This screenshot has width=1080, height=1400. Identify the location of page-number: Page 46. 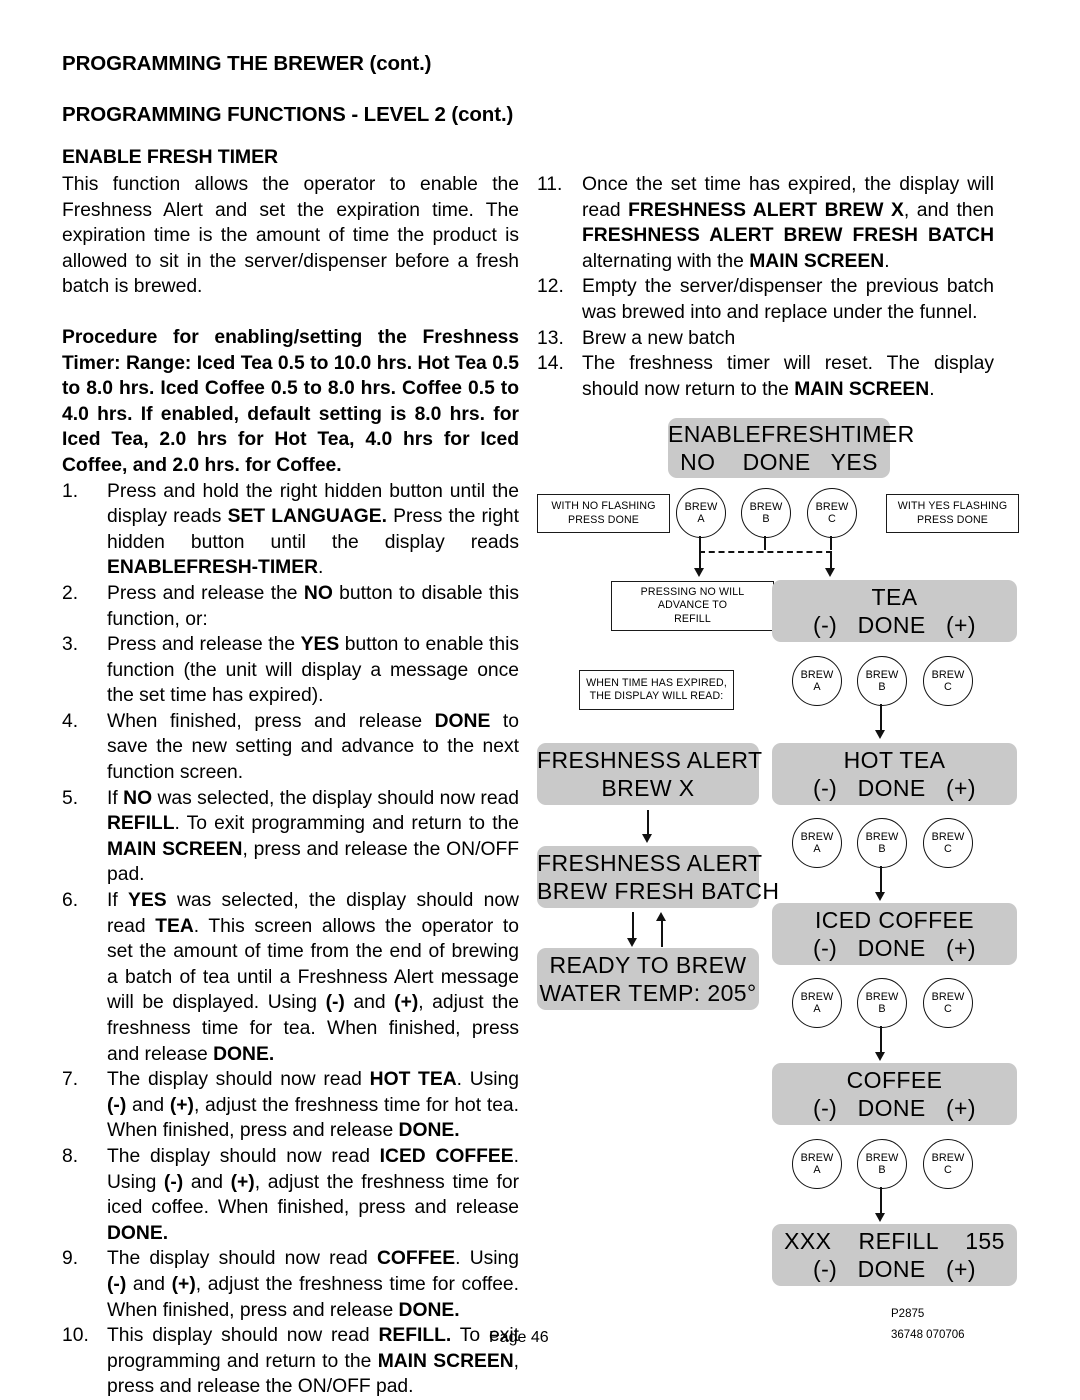
(519, 1337).